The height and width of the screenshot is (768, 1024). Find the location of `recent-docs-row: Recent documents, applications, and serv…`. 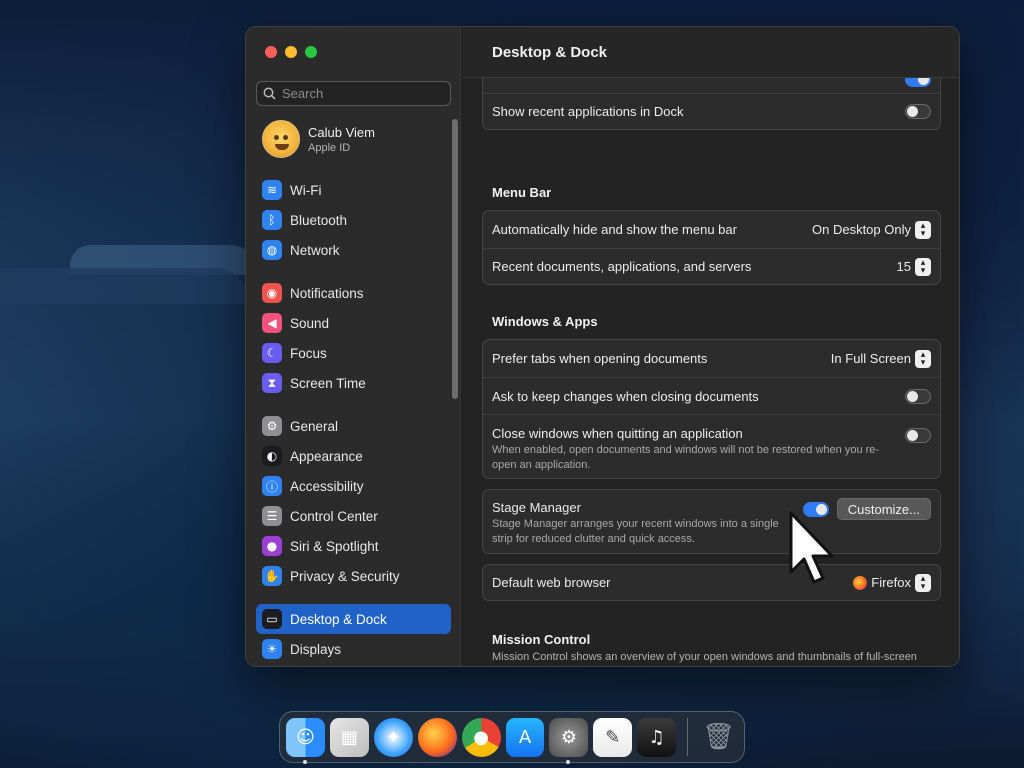

recent-docs-row: Recent documents, applications, and serv… is located at coordinates (711, 266).